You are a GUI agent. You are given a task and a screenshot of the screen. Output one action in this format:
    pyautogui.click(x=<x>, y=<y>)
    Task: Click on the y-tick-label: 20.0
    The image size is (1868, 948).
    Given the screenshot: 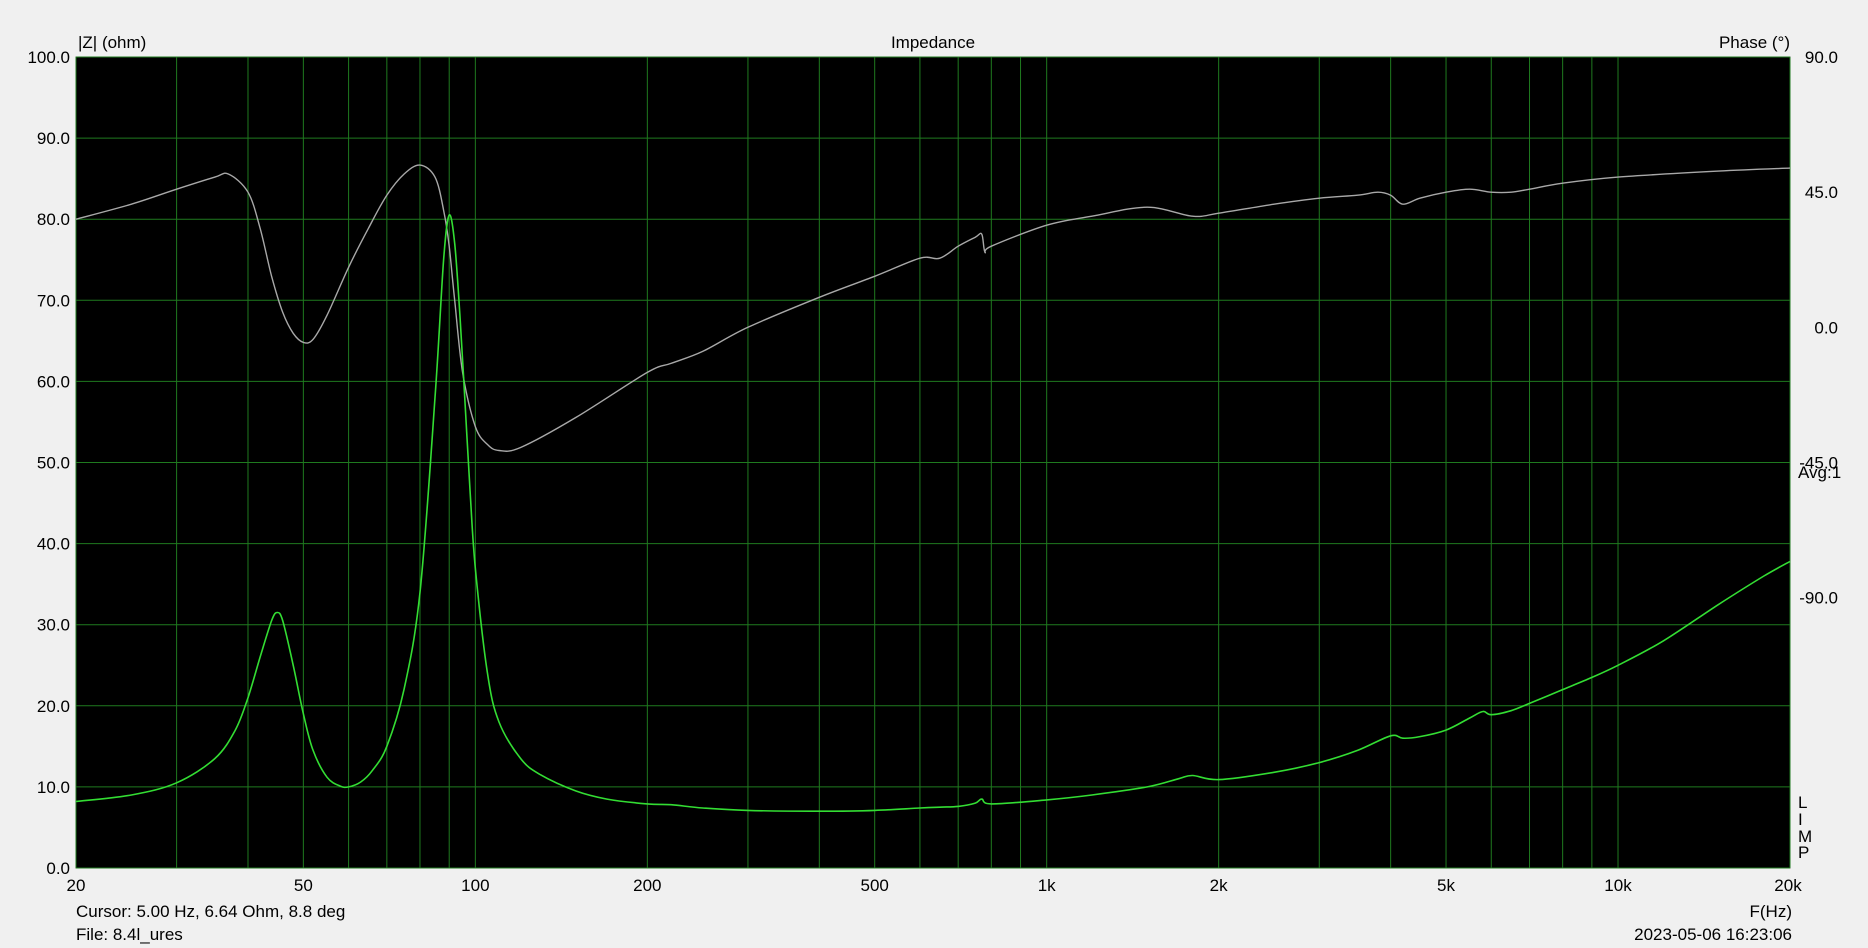 What is the action you would take?
    pyautogui.click(x=53, y=706)
    